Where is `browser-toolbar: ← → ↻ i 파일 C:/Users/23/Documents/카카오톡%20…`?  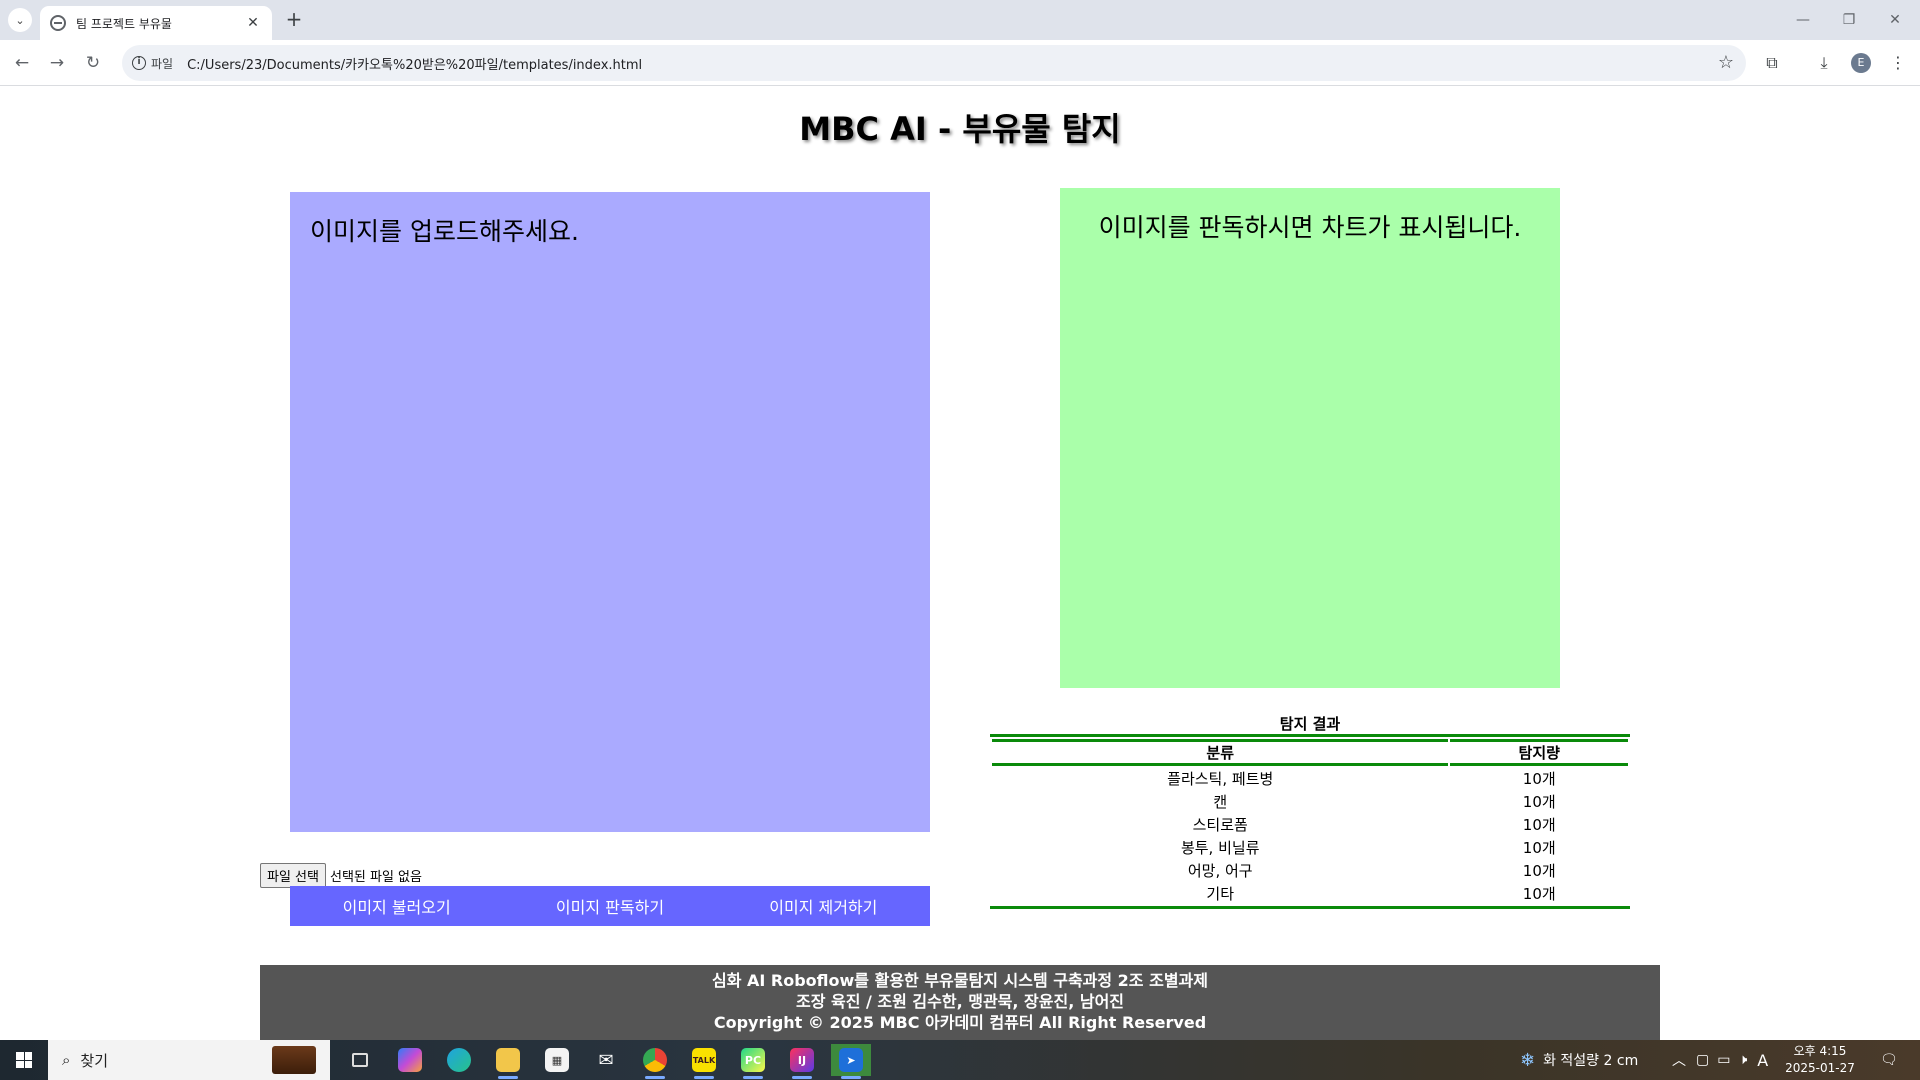
browser-toolbar: ← → ↻ i 파일 C:/Users/23/Documents/카카오톡%20… is located at coordinates (960, 63).